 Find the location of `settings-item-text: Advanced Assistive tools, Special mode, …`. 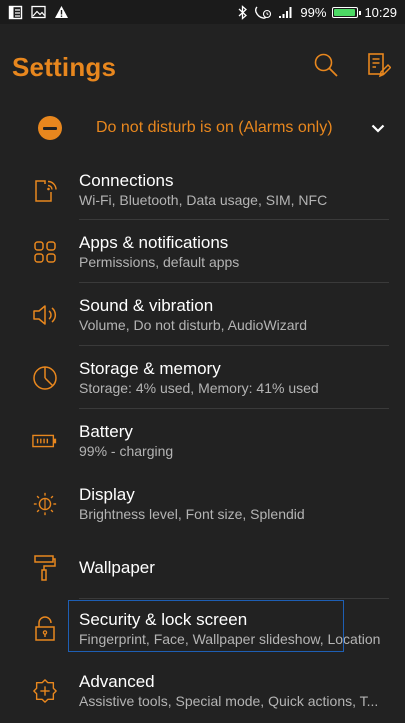

settings-item-text: Advanced Assistive tools, Special mode, … is located at coordinates (235, 691).